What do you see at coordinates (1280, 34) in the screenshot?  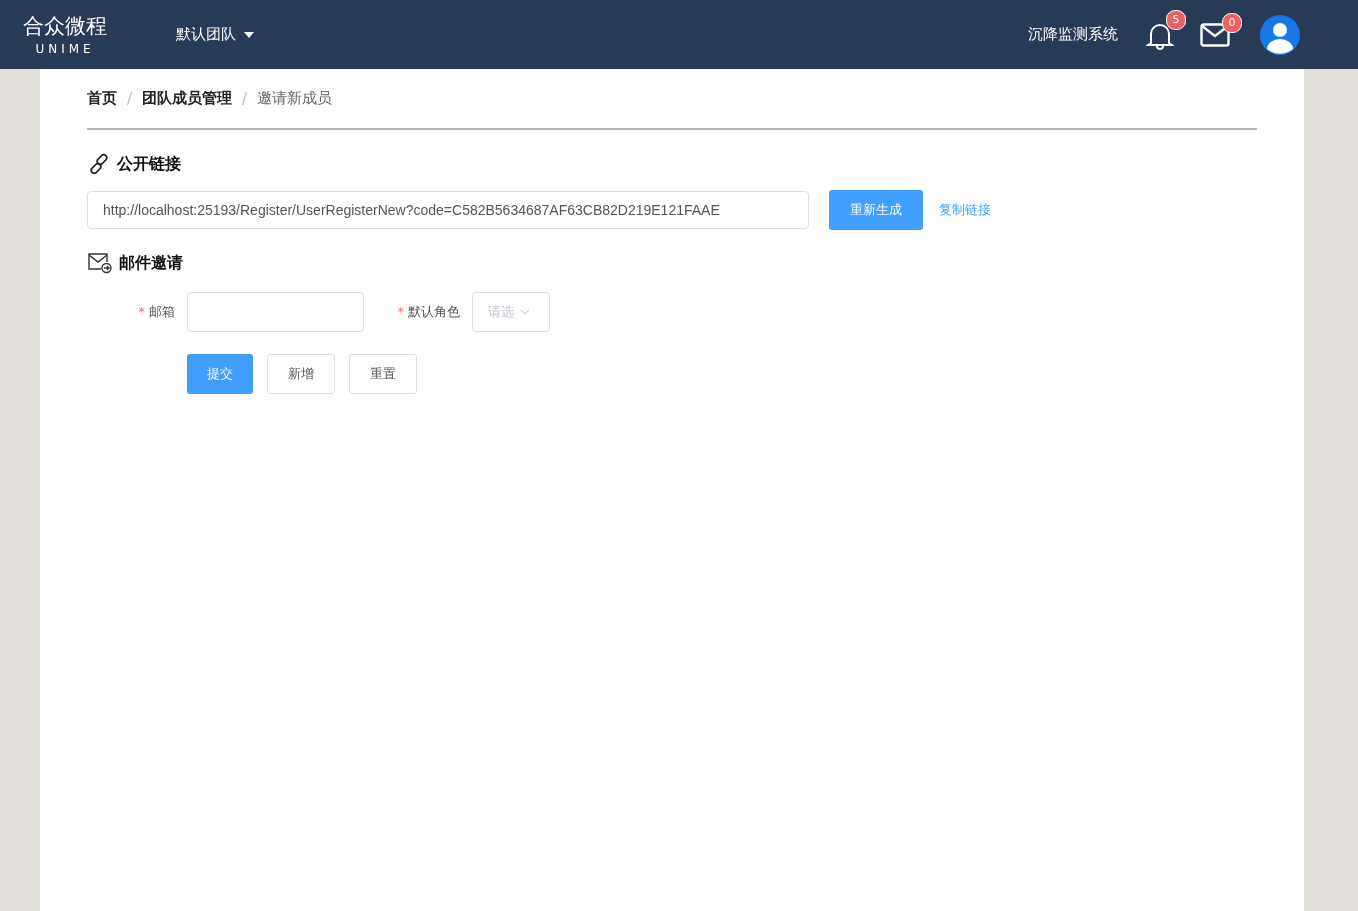 I see `avatar-icon` at bounding box center [1280, 34].